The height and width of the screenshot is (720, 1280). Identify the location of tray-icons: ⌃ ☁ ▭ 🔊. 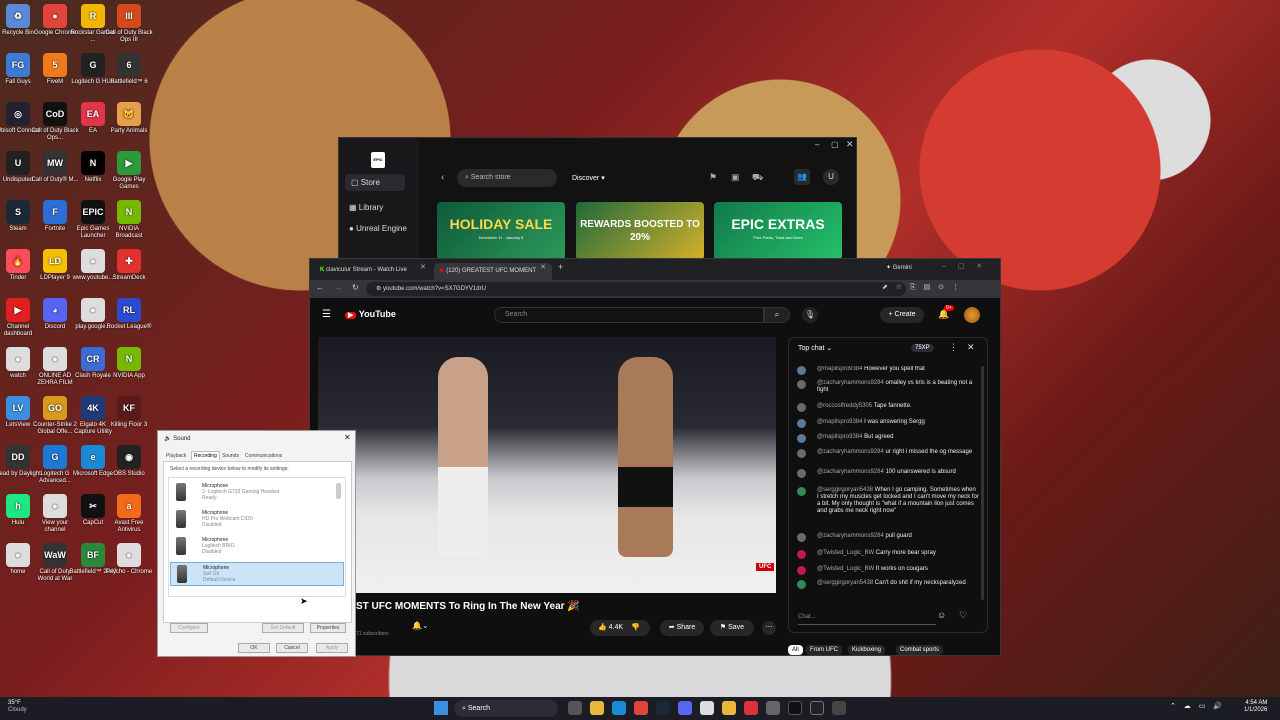
(1196, 706).